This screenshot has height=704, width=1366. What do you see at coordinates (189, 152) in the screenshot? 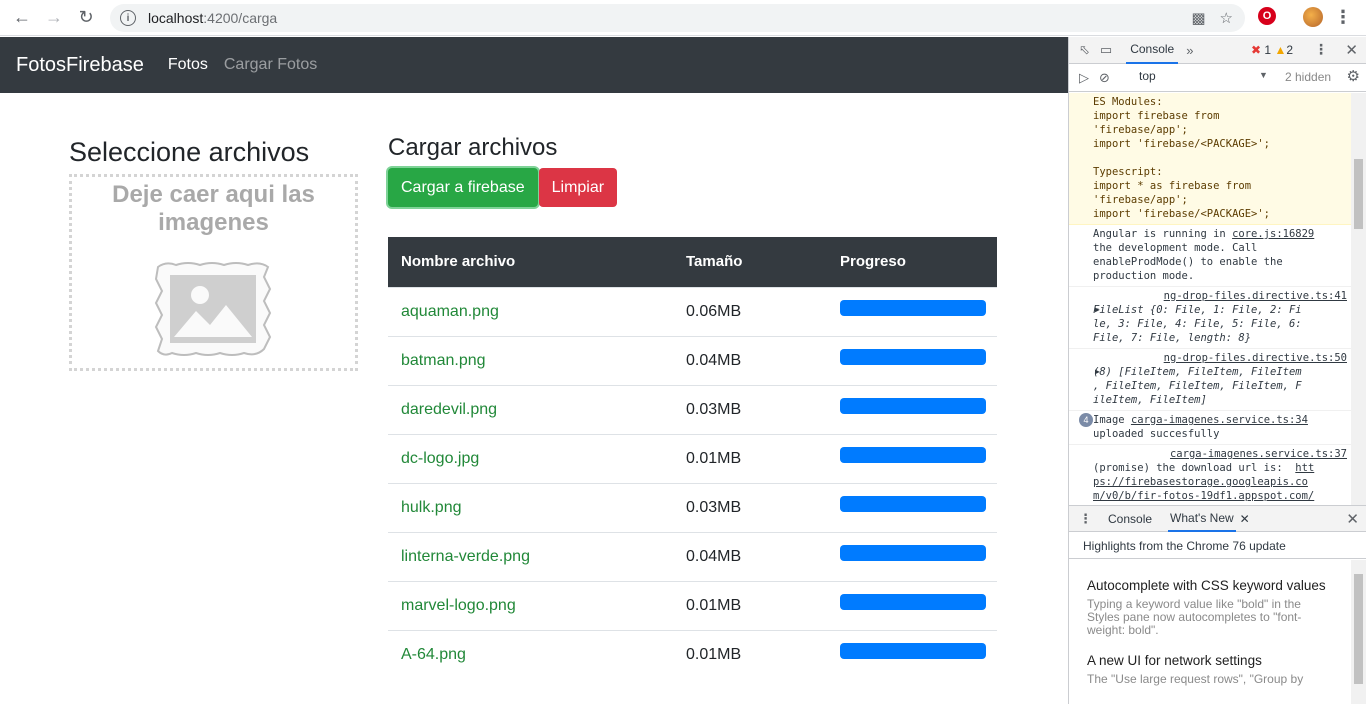
I see `select-files-title: Seleccione archivos` at bounding box center [189, 152].